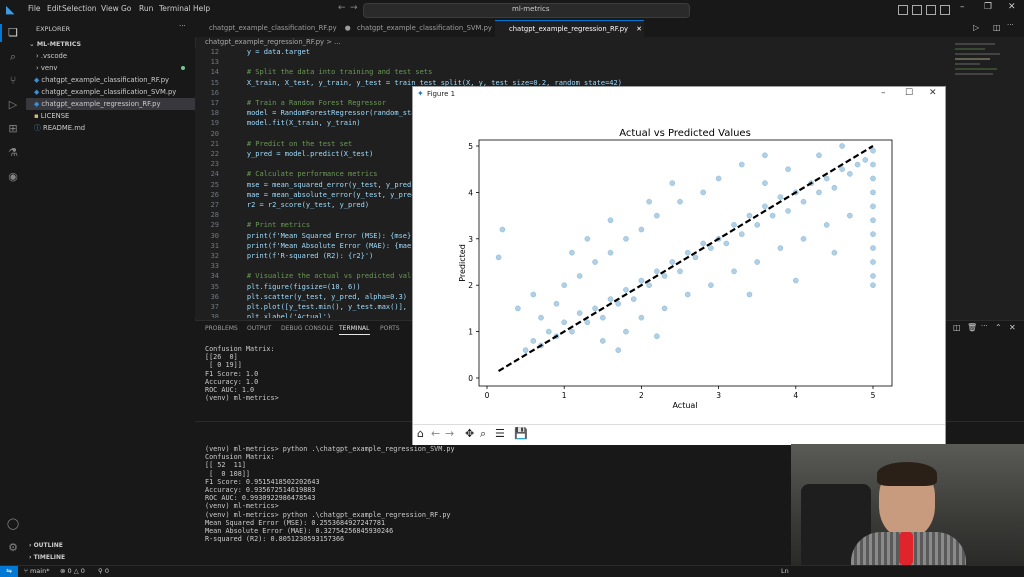 This screenshot has height=577, width=1024. What do you see at coordinates (13, 524) in the screenshot?
I see `account-icon: ◯` at bounding box center [13, 524].